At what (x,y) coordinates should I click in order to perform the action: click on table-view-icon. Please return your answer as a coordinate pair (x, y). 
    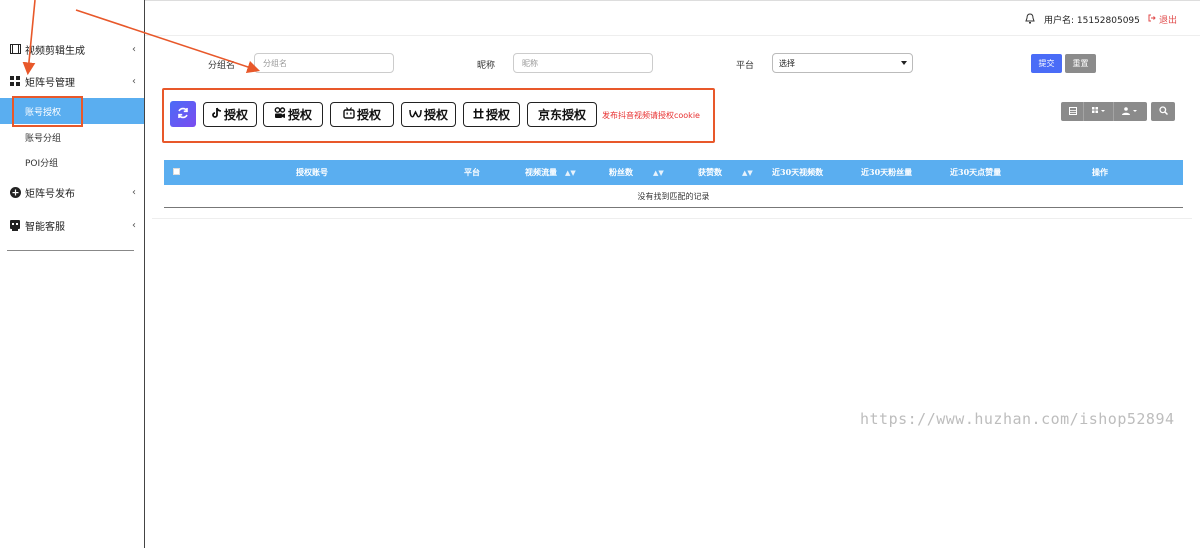
    Looking at the image, I should click on (1072, 111).